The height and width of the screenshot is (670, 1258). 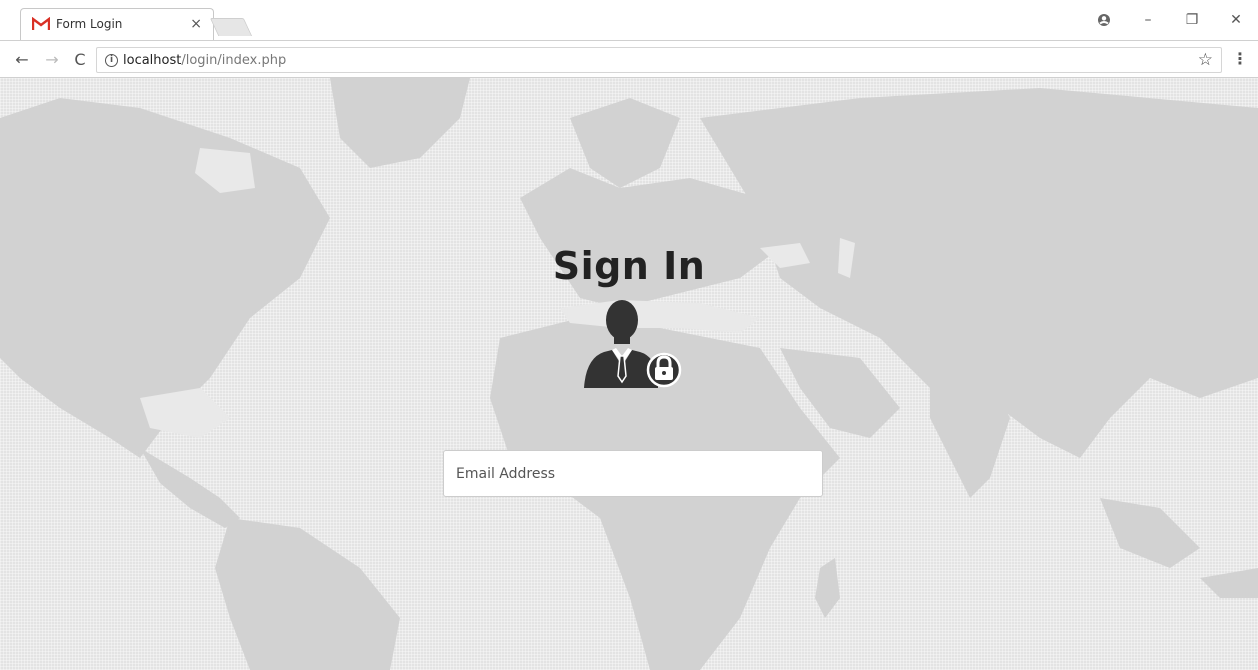 What do you see at coordinates (152, 60) in the screenshot?
I see `url-host: localhost` at bounding box center [152, 60].